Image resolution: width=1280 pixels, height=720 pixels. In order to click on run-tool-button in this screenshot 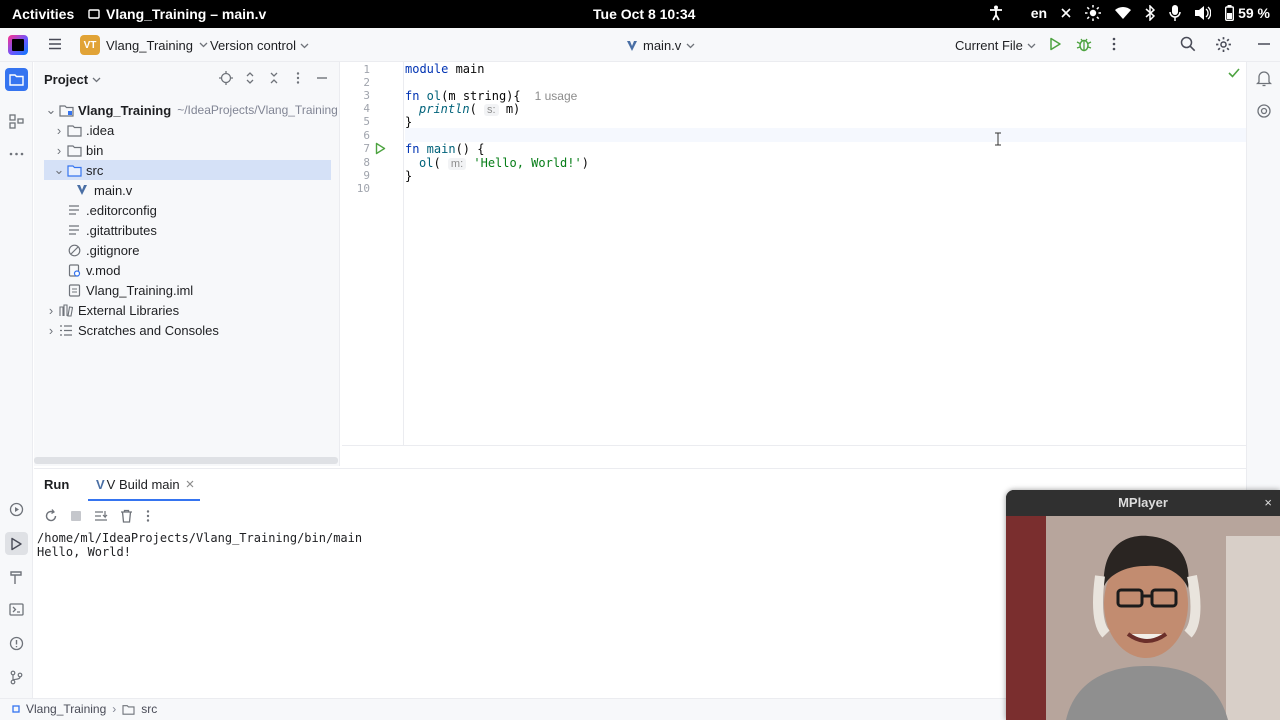, I will do `click(16, 543)`.